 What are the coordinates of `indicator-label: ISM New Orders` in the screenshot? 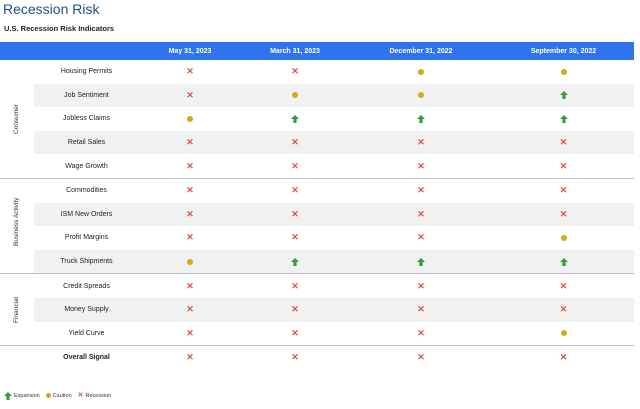 It's located at (86, 214).